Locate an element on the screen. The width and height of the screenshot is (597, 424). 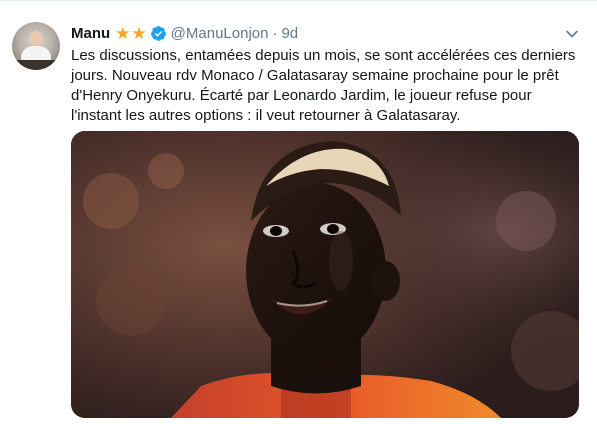
avatar-desk is located at coordinates (36, 65).